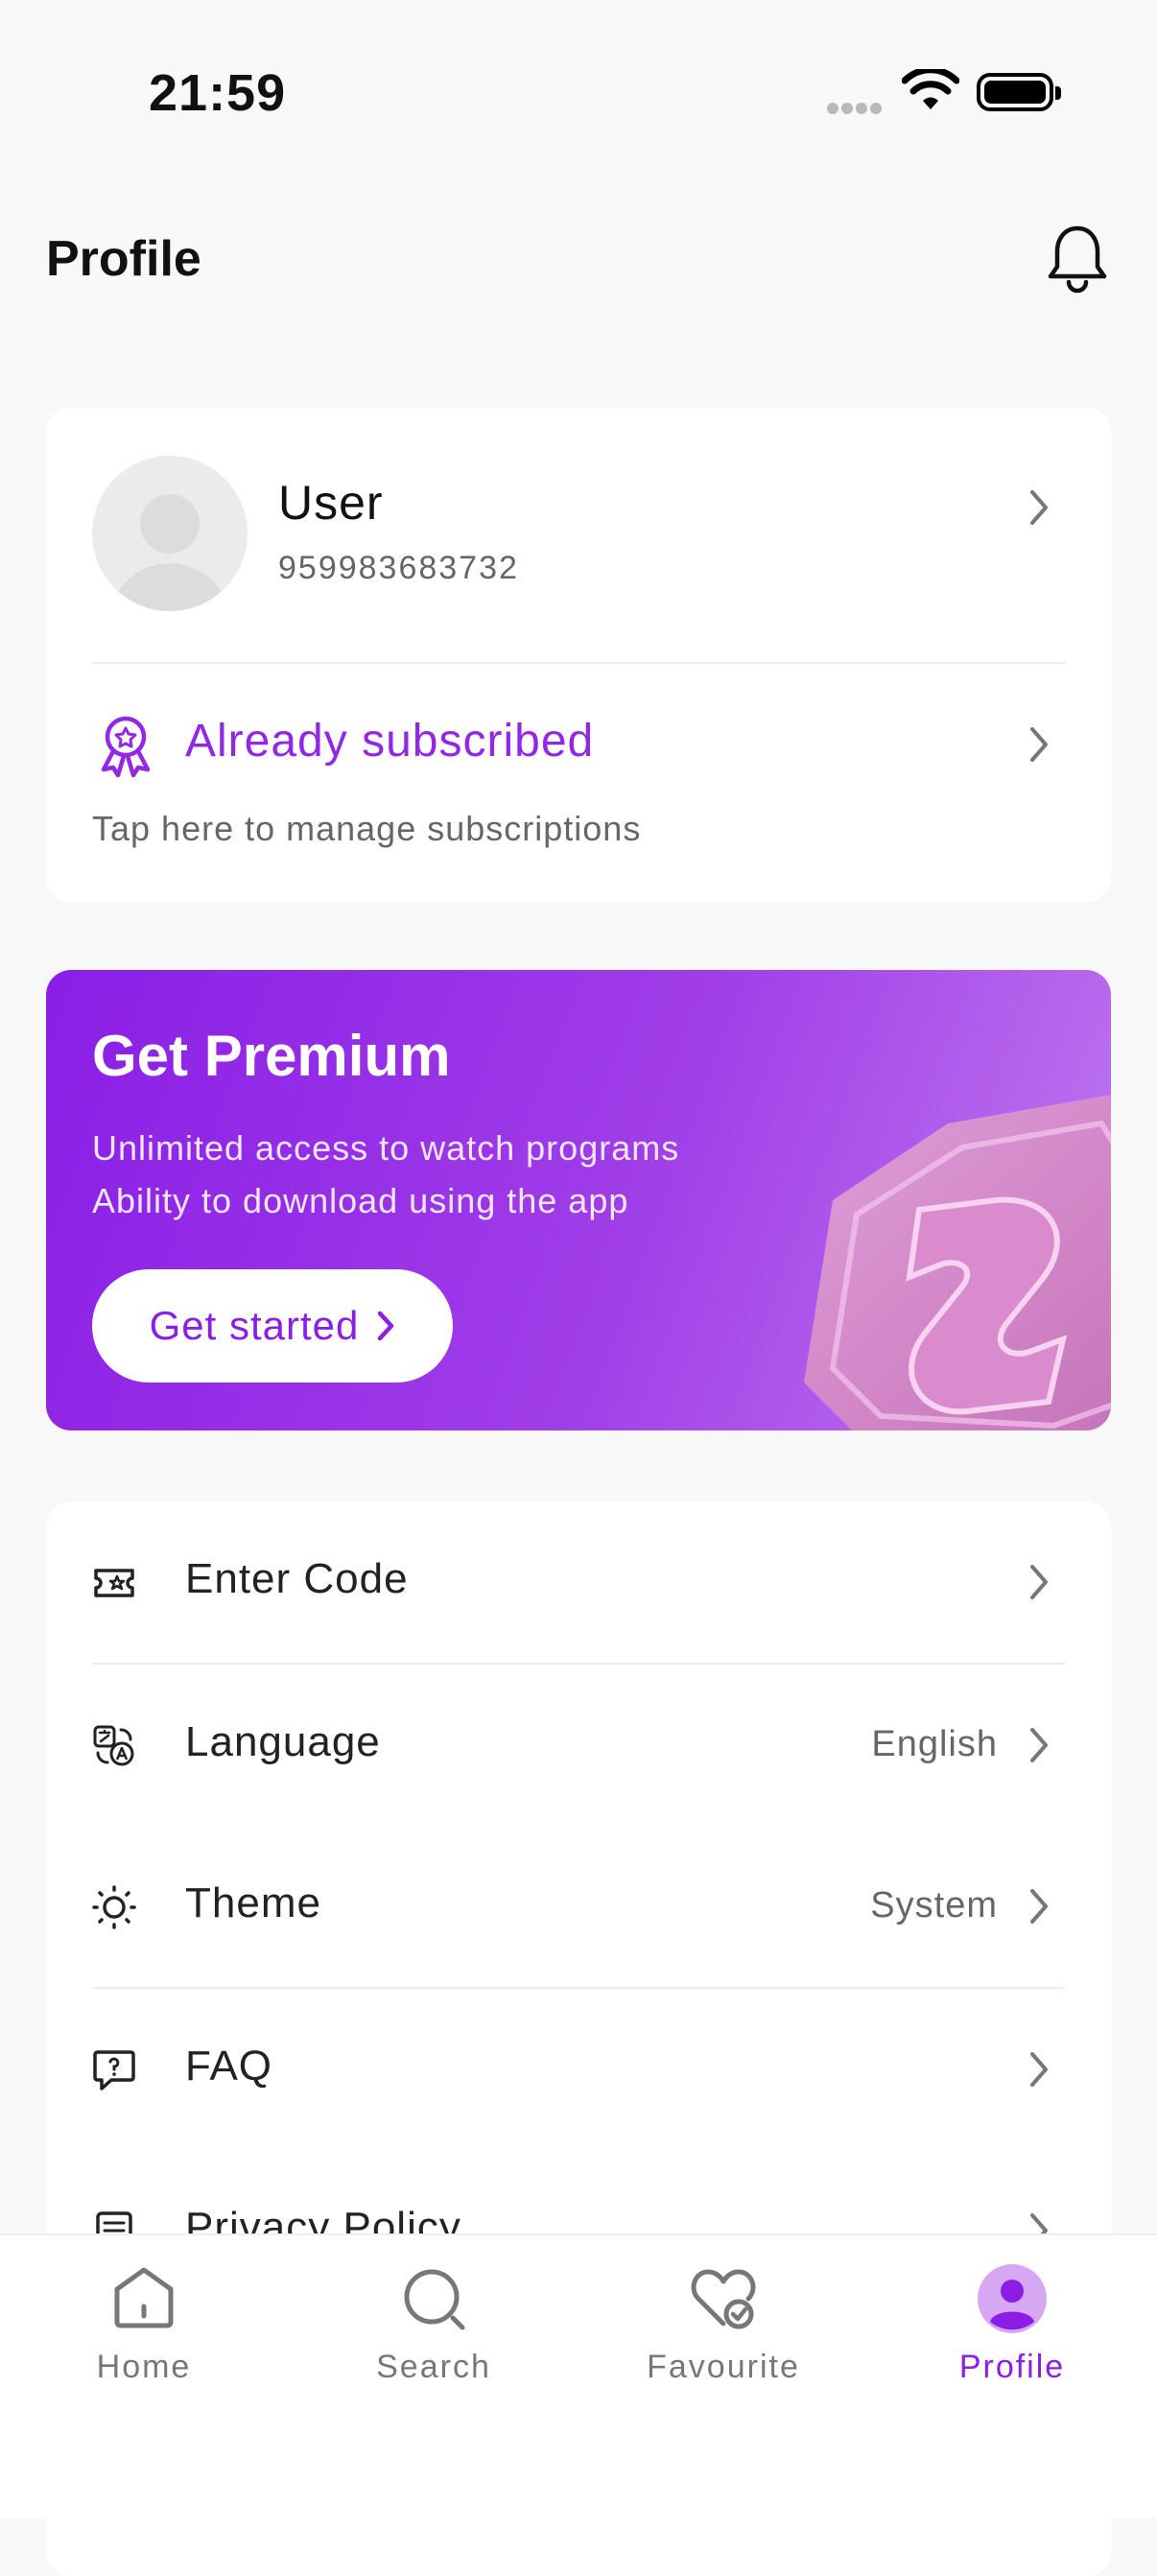 The image size is (1157, 2576). What do you see at coordinates (254, 1325) in the screenshot?
I see `get-started-label: Get started` at bounding box center [254, 1325].